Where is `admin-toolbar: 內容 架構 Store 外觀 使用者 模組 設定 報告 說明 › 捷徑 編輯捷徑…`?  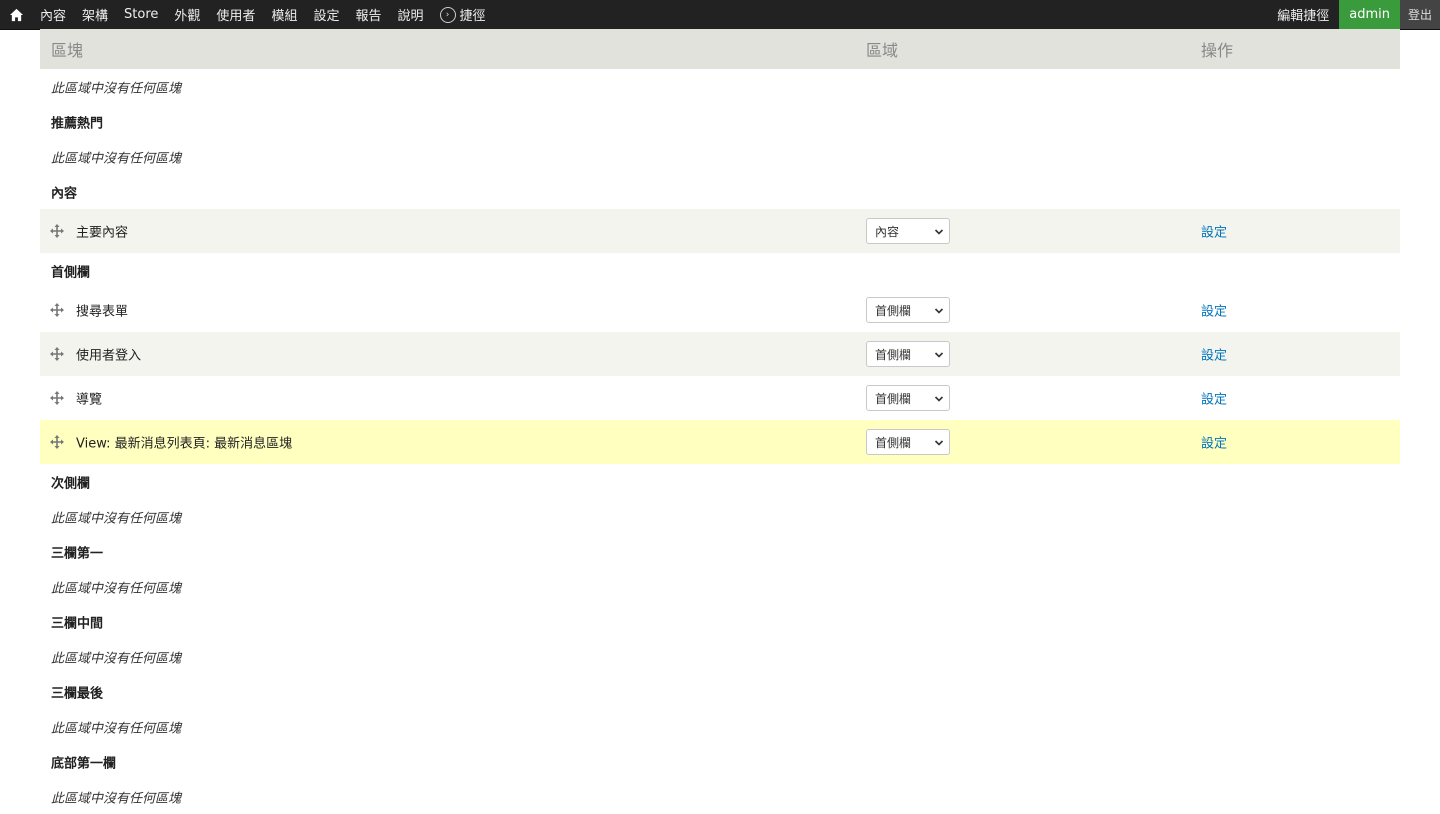 admin-toolbar: 內容 架構 Store 外觀 使用者 模組 設定 報告 說明 › 捷徑 編輯捷徑… is located at coordinates (720, 15).